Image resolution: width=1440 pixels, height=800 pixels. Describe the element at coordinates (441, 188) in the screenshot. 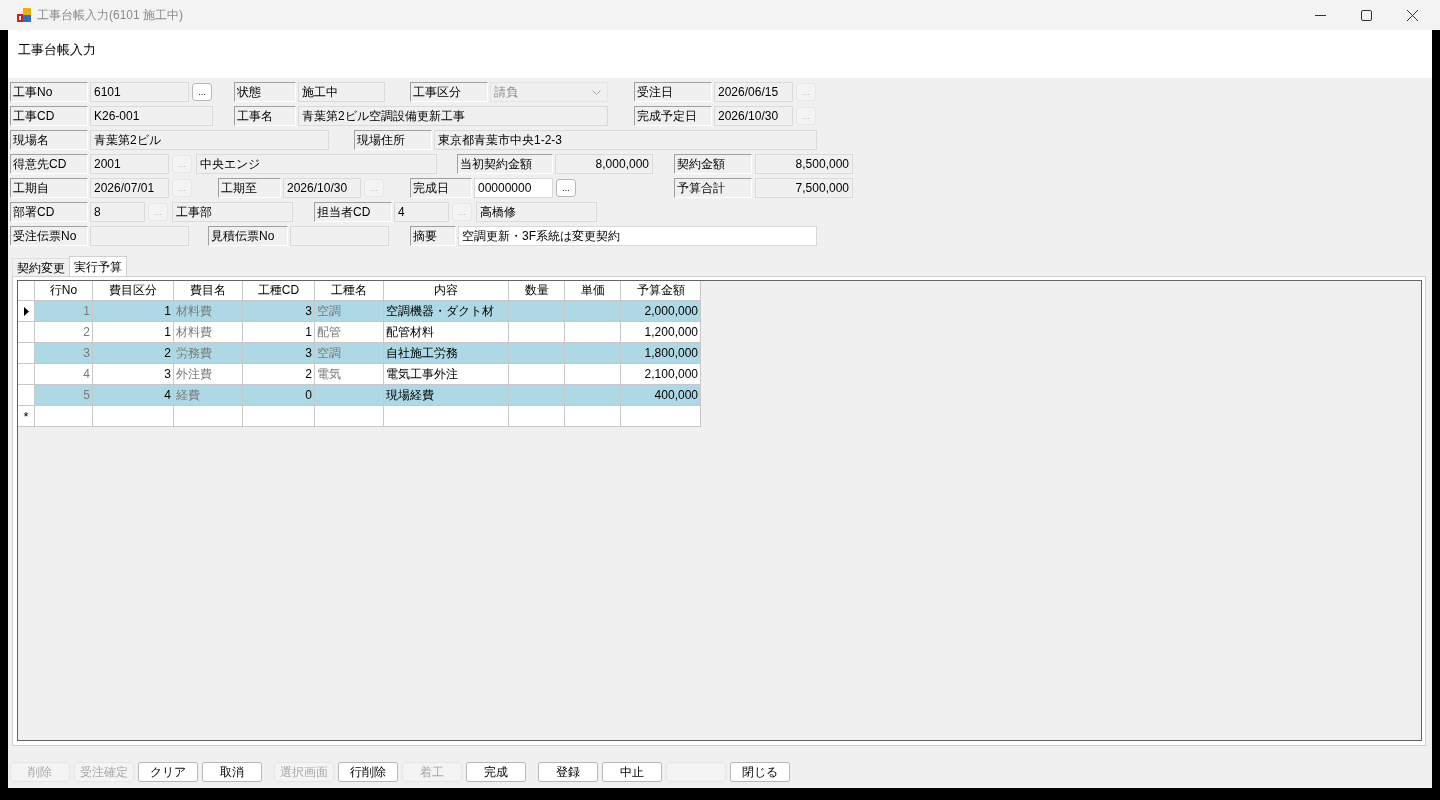

I see `field-label: 完成日` at that location.